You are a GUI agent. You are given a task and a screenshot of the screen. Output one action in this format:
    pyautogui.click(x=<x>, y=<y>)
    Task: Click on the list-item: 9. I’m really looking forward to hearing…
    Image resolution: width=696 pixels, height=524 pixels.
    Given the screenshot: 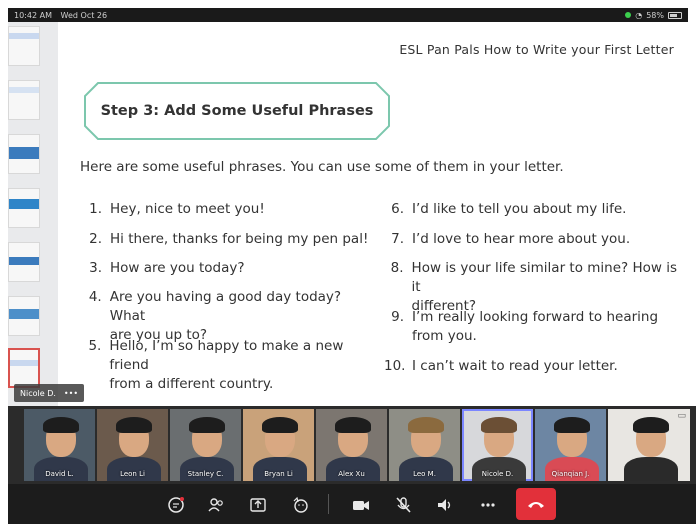 What is the action you would take?
    pyautogui.click(x=521, y=327)
    